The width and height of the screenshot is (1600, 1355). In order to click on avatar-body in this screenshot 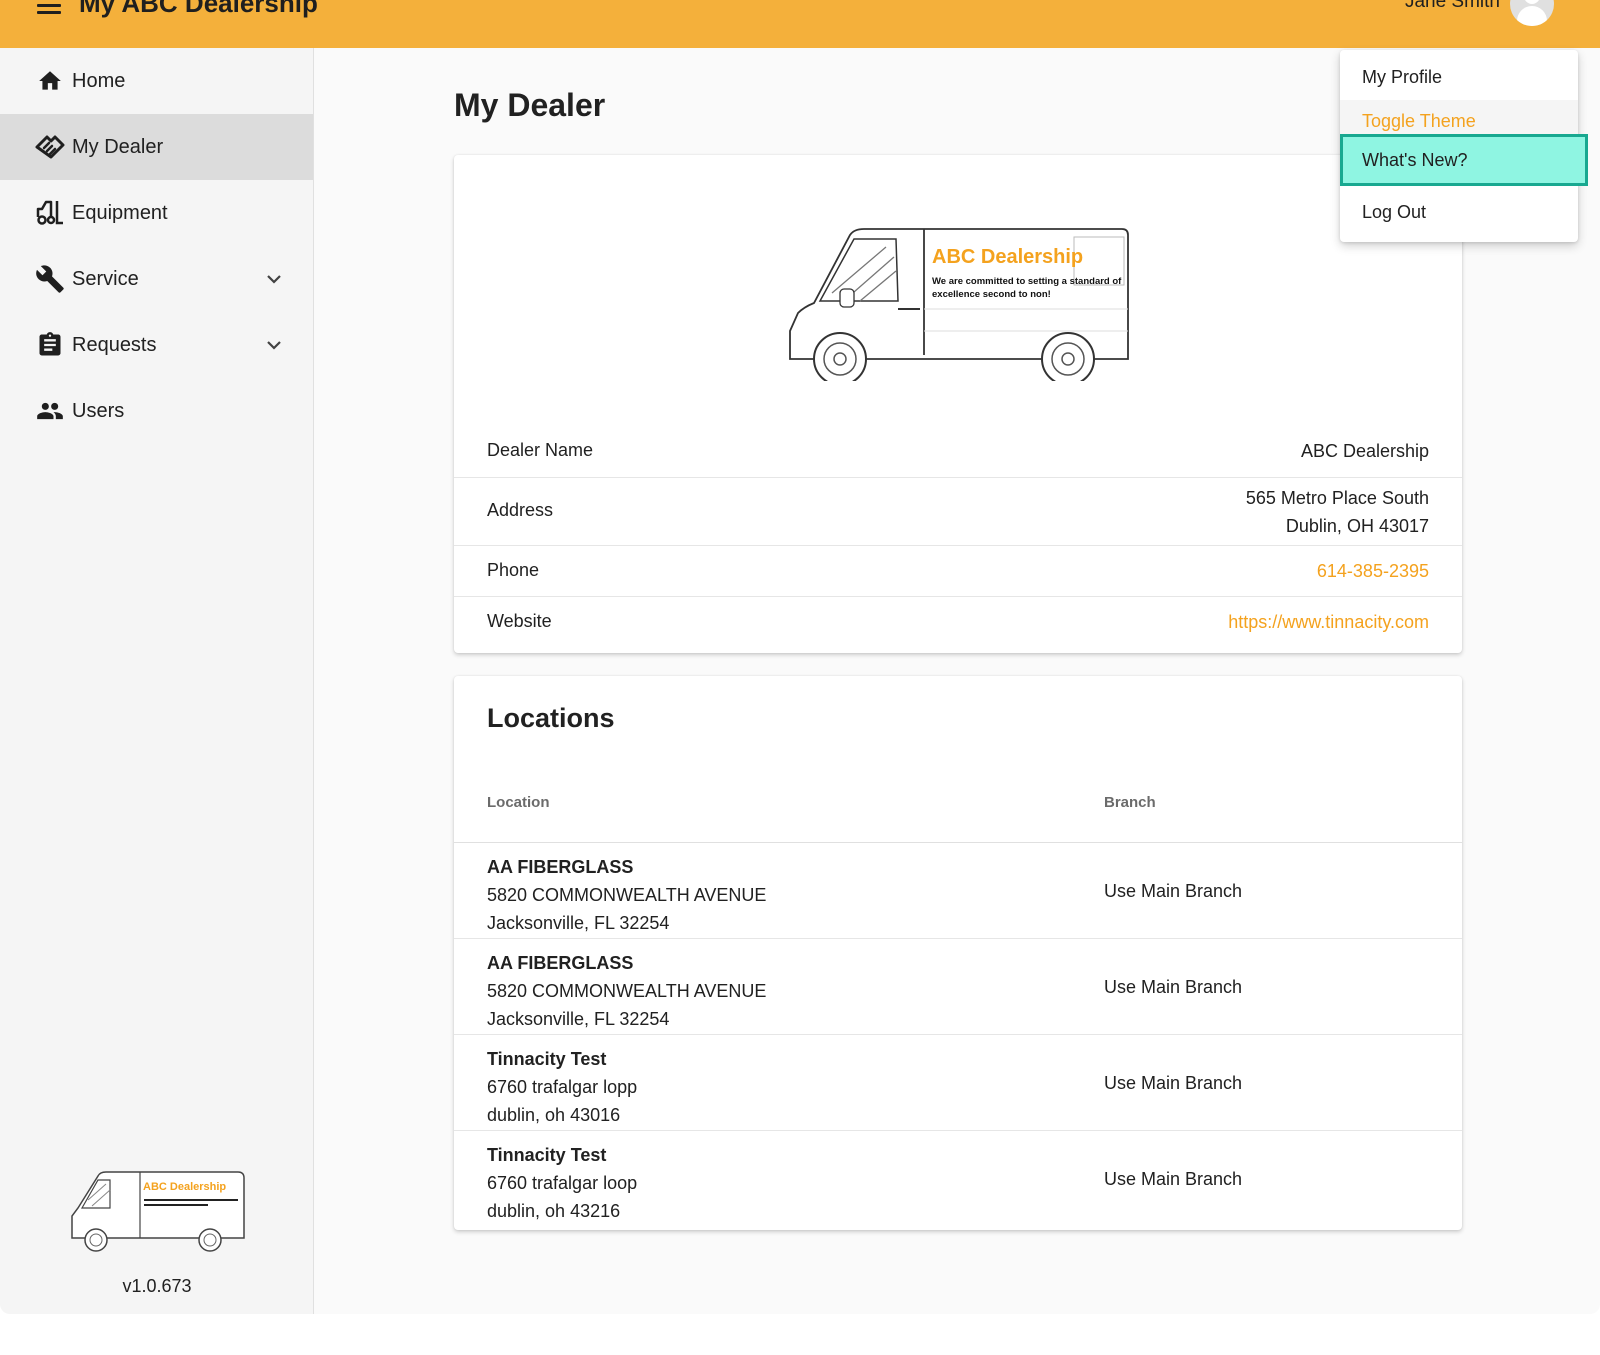, I will do `click(1532, 16)`.